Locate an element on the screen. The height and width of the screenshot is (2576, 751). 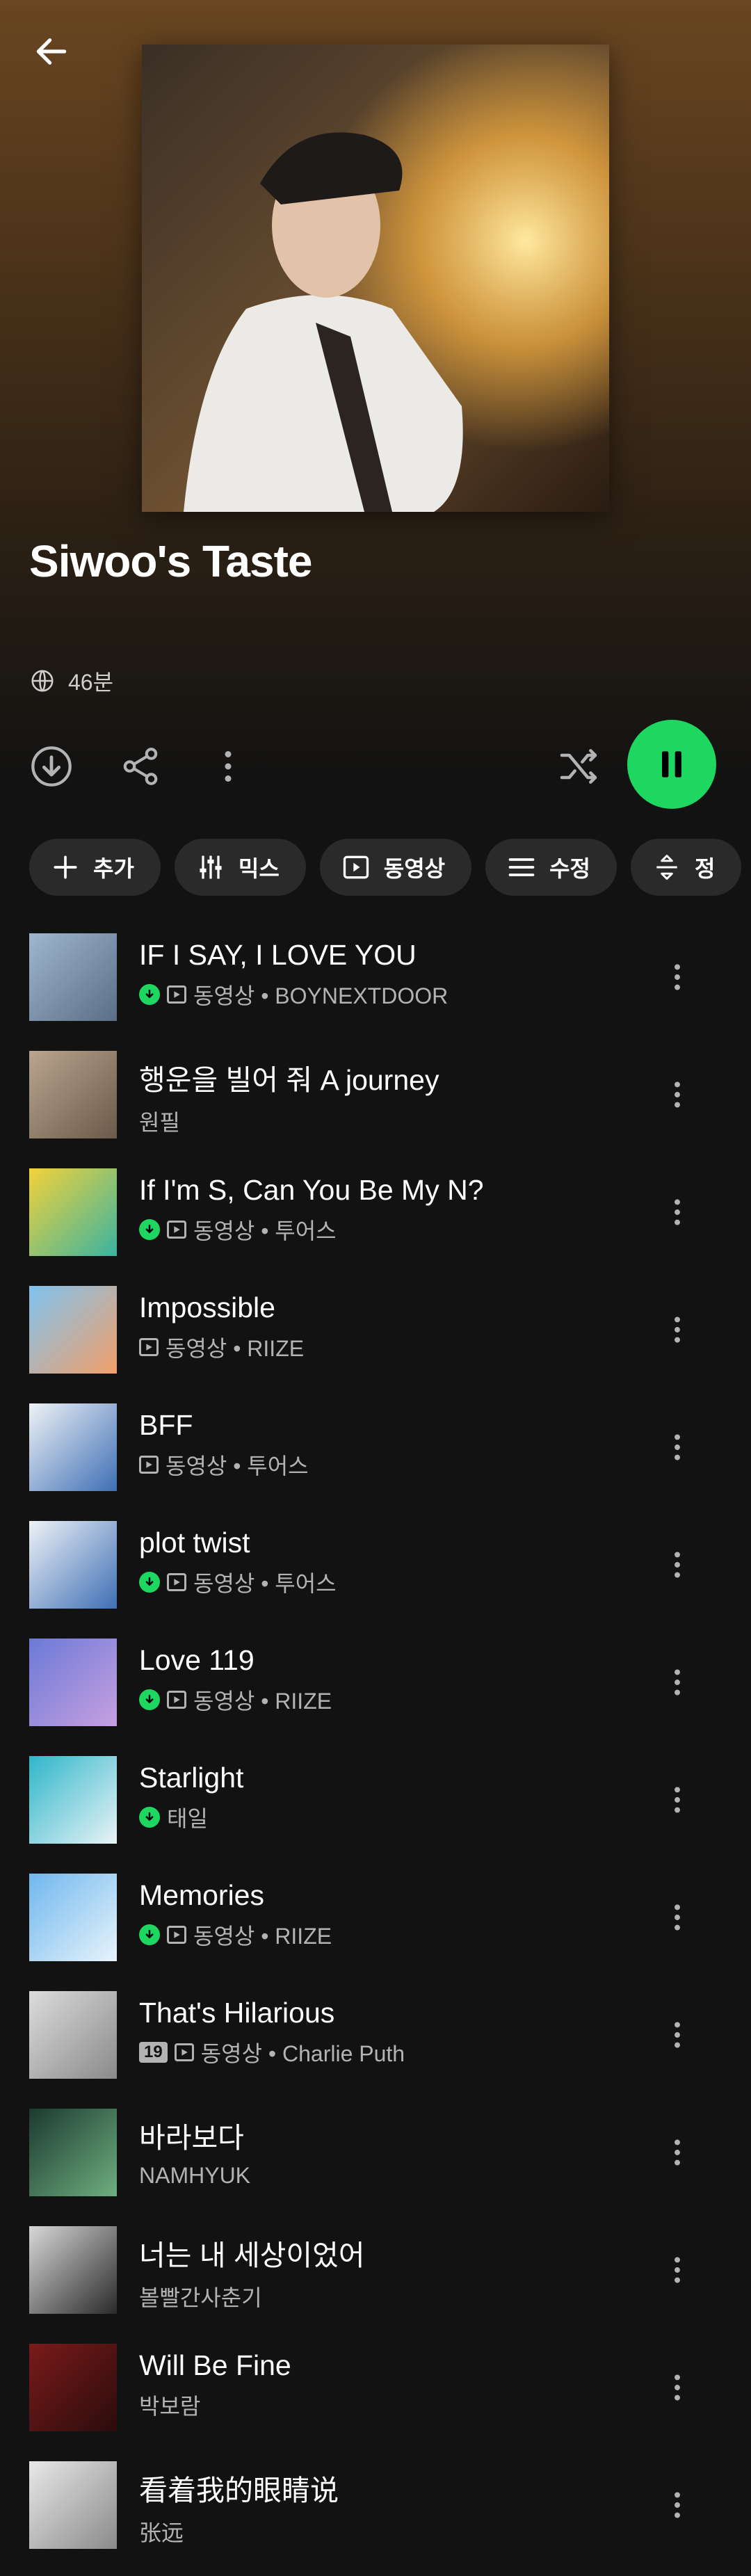
track-row: IF I SAY, I LOVE YOU 동영상 • BOYNEXTDOOR is located at coordinates (375, 989).